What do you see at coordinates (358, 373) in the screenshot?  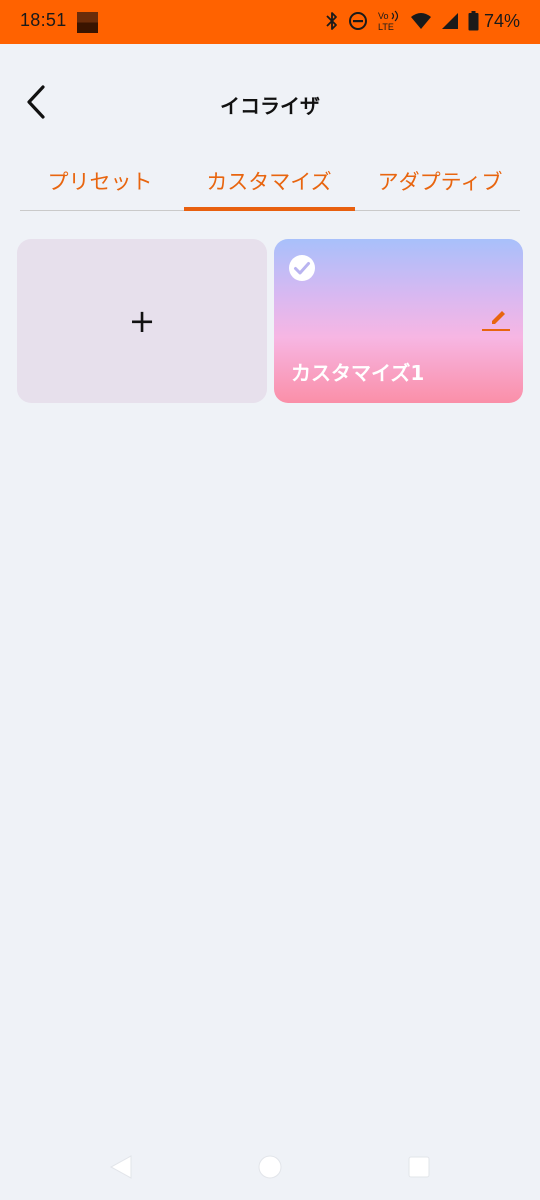 I see `custom-eq-name: カスタマイズ1` at bounding box center [358, 373].